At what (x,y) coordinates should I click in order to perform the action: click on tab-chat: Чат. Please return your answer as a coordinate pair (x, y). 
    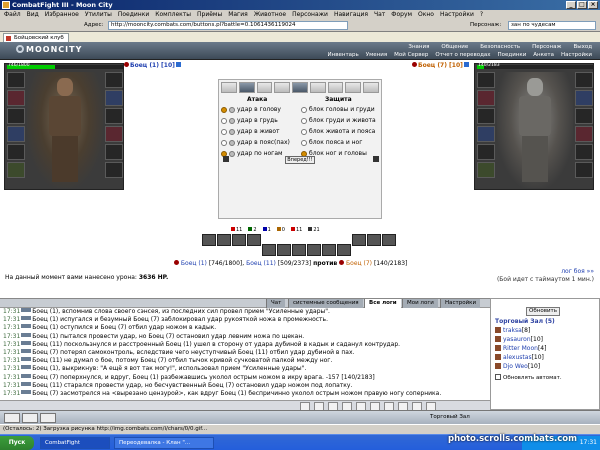
    Looking at the image, I should click on (276, 303).